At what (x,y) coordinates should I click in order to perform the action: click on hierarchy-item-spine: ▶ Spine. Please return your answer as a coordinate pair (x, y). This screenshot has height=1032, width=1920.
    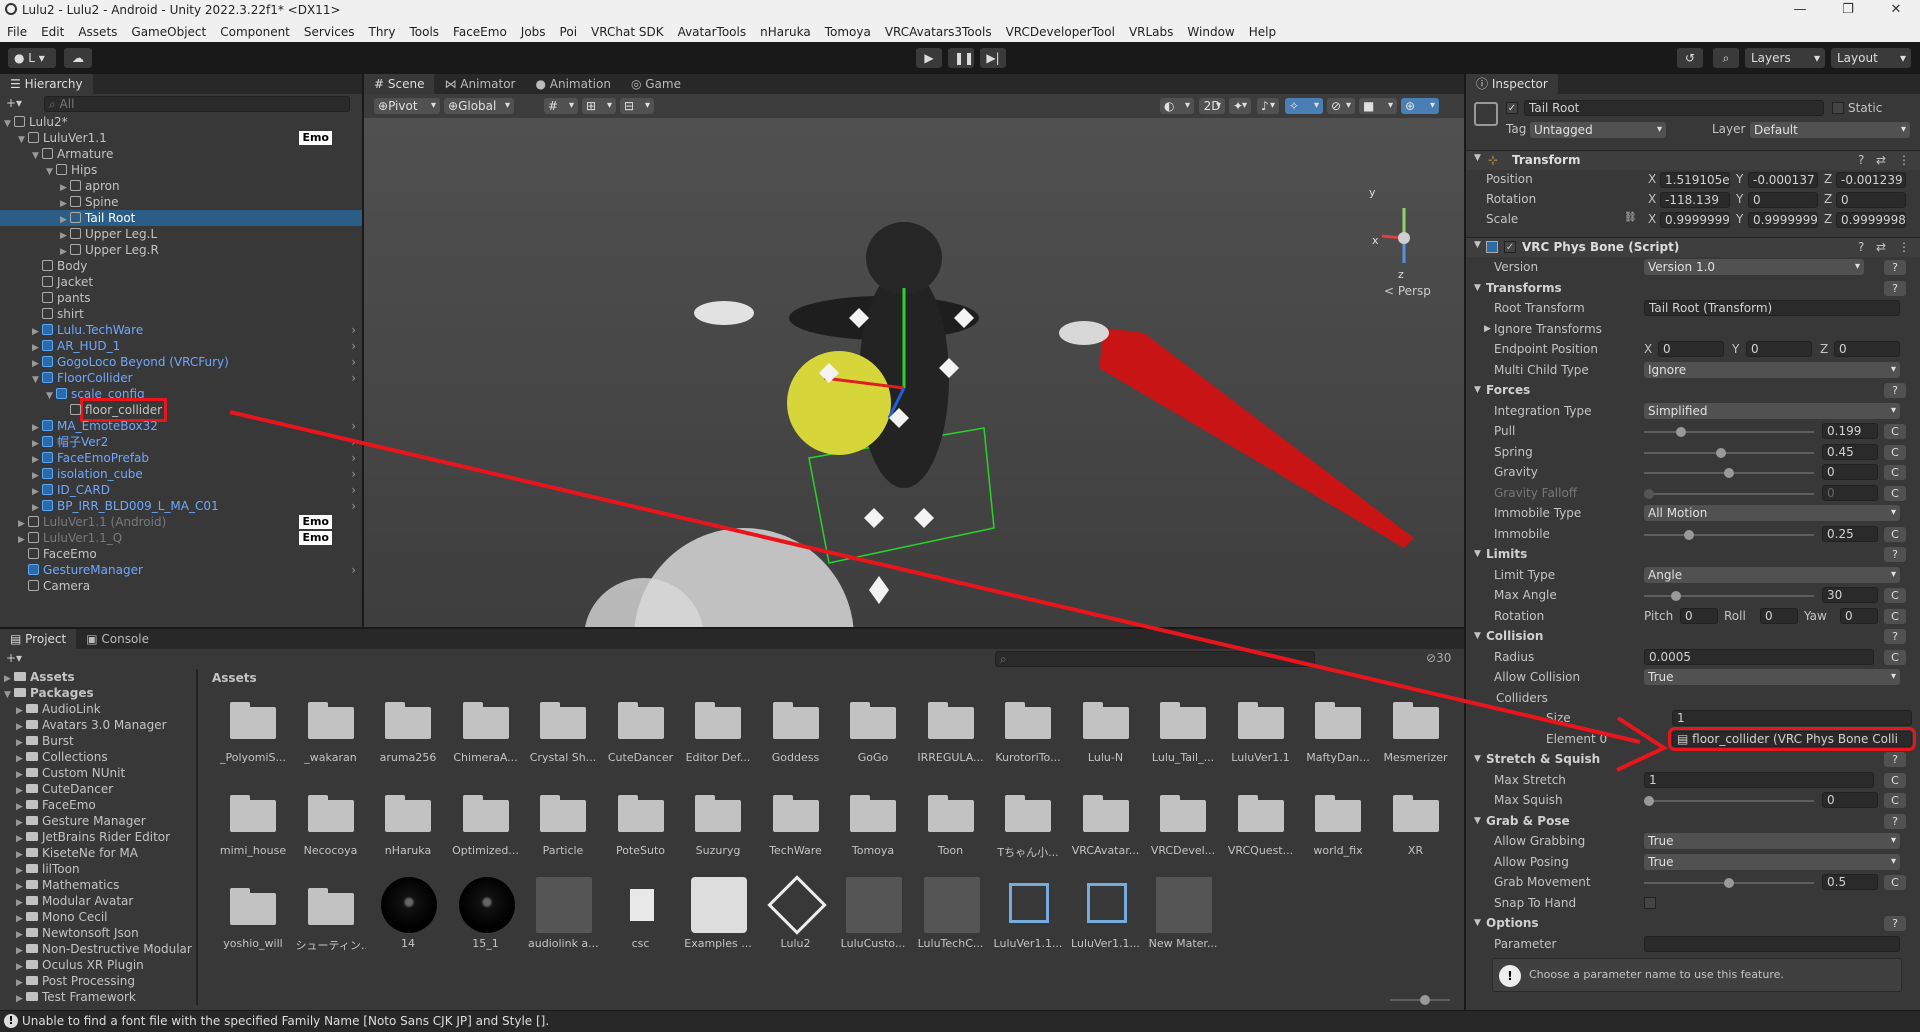
    Looking at the image, I should click on (181, 202).